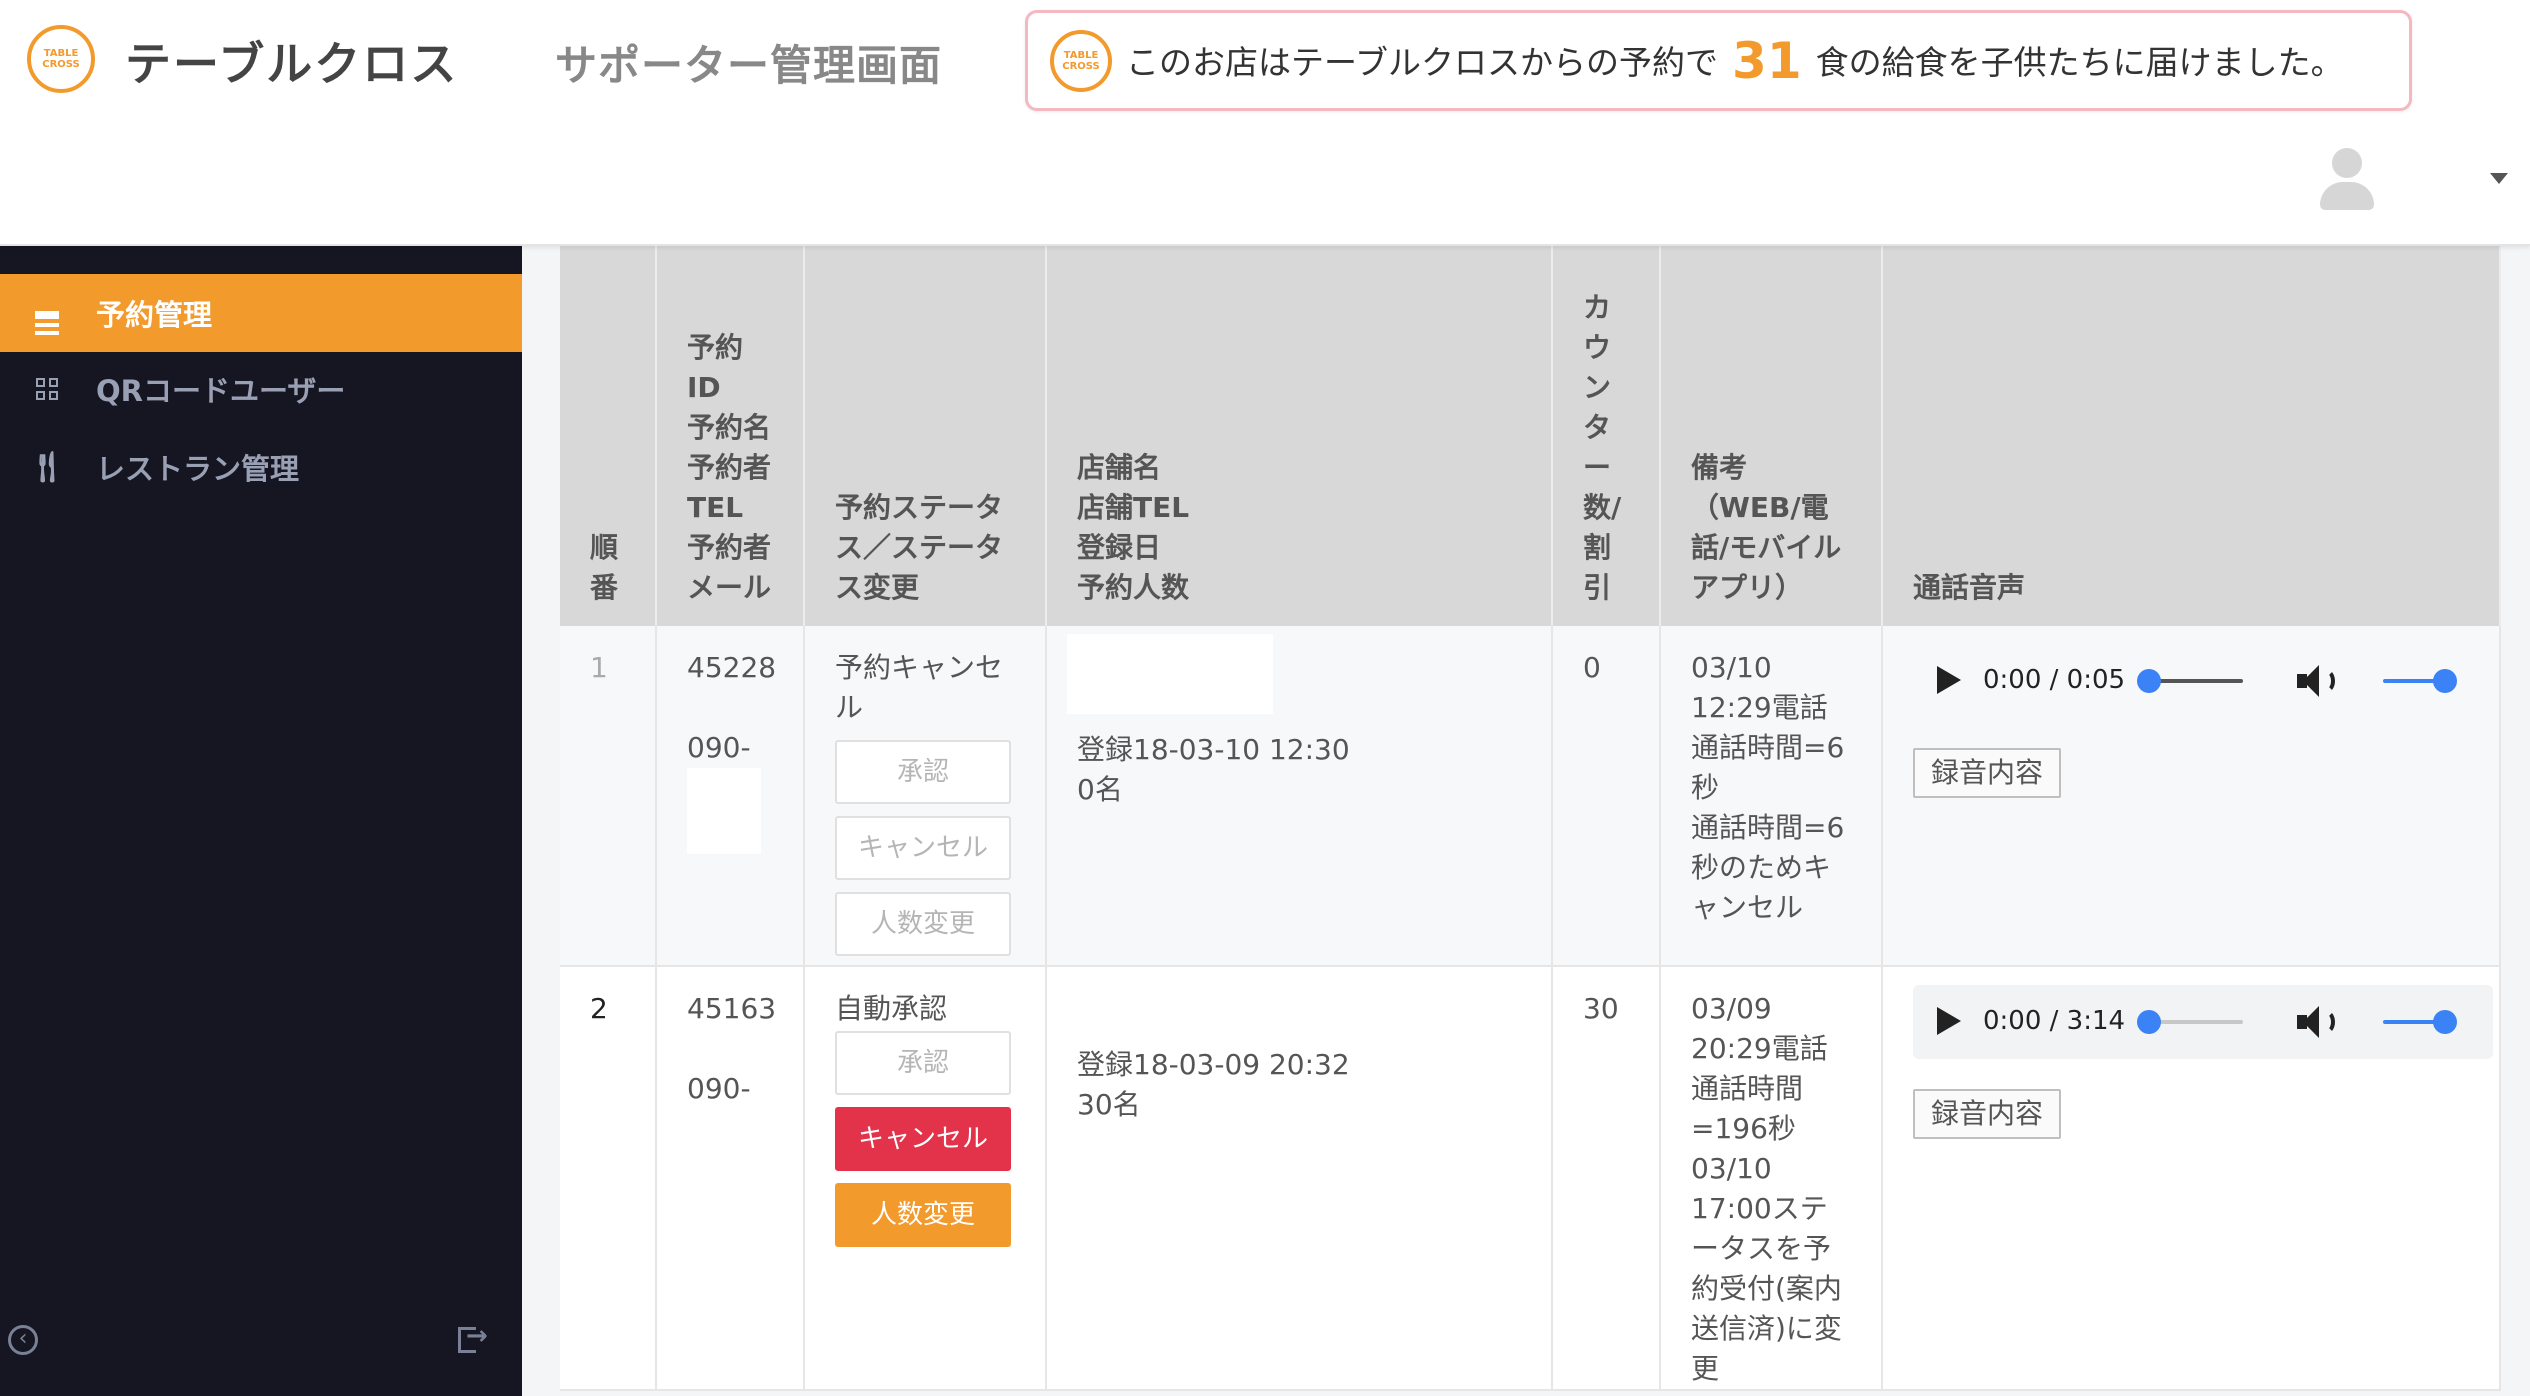 The height and width of the screenshot is (1396, 2530). What do you see at coordinates (23, 1340) in the screenshot?
I see `chevron-left-circle-icon: ‹` at bounding box center [23, 1340].